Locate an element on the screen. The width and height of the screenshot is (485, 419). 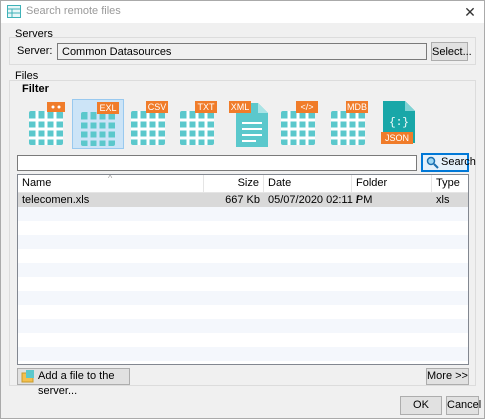
file-list-header: ^ Name Size Date Folder Type is located at coordinates (243, 184).